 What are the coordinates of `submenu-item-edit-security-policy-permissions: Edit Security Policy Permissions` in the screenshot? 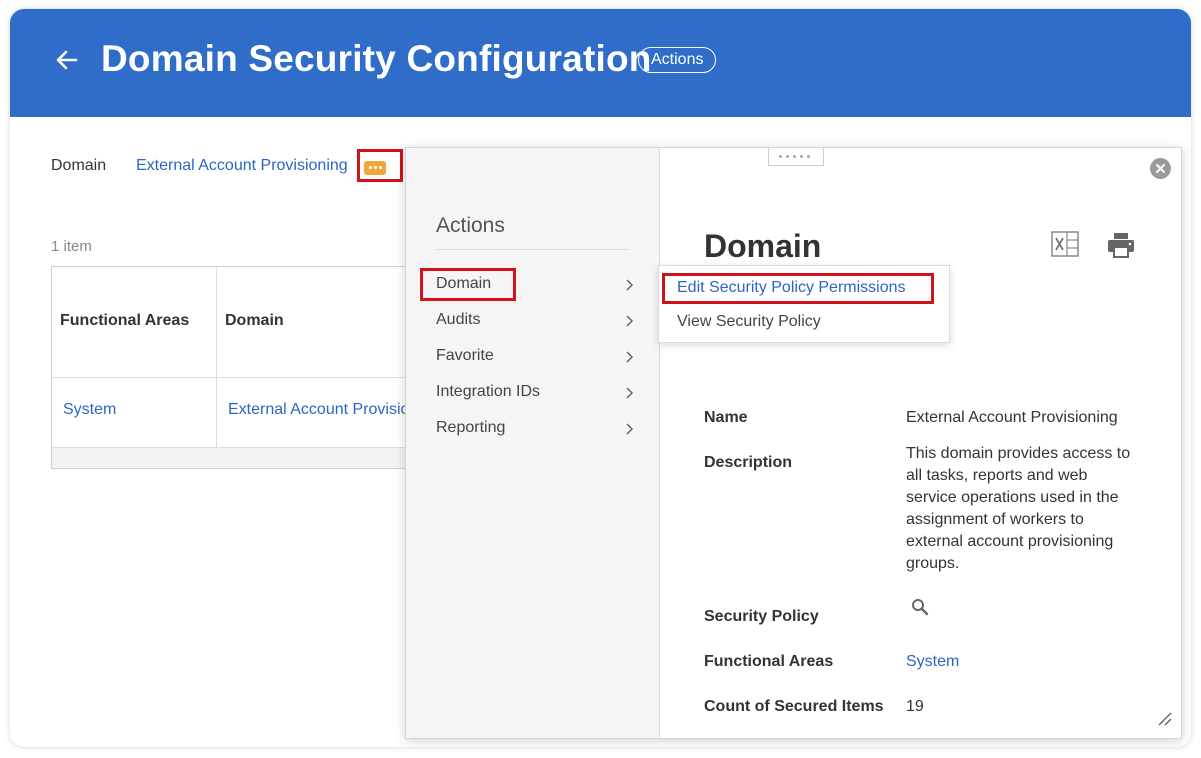 It's located at (791, 288).